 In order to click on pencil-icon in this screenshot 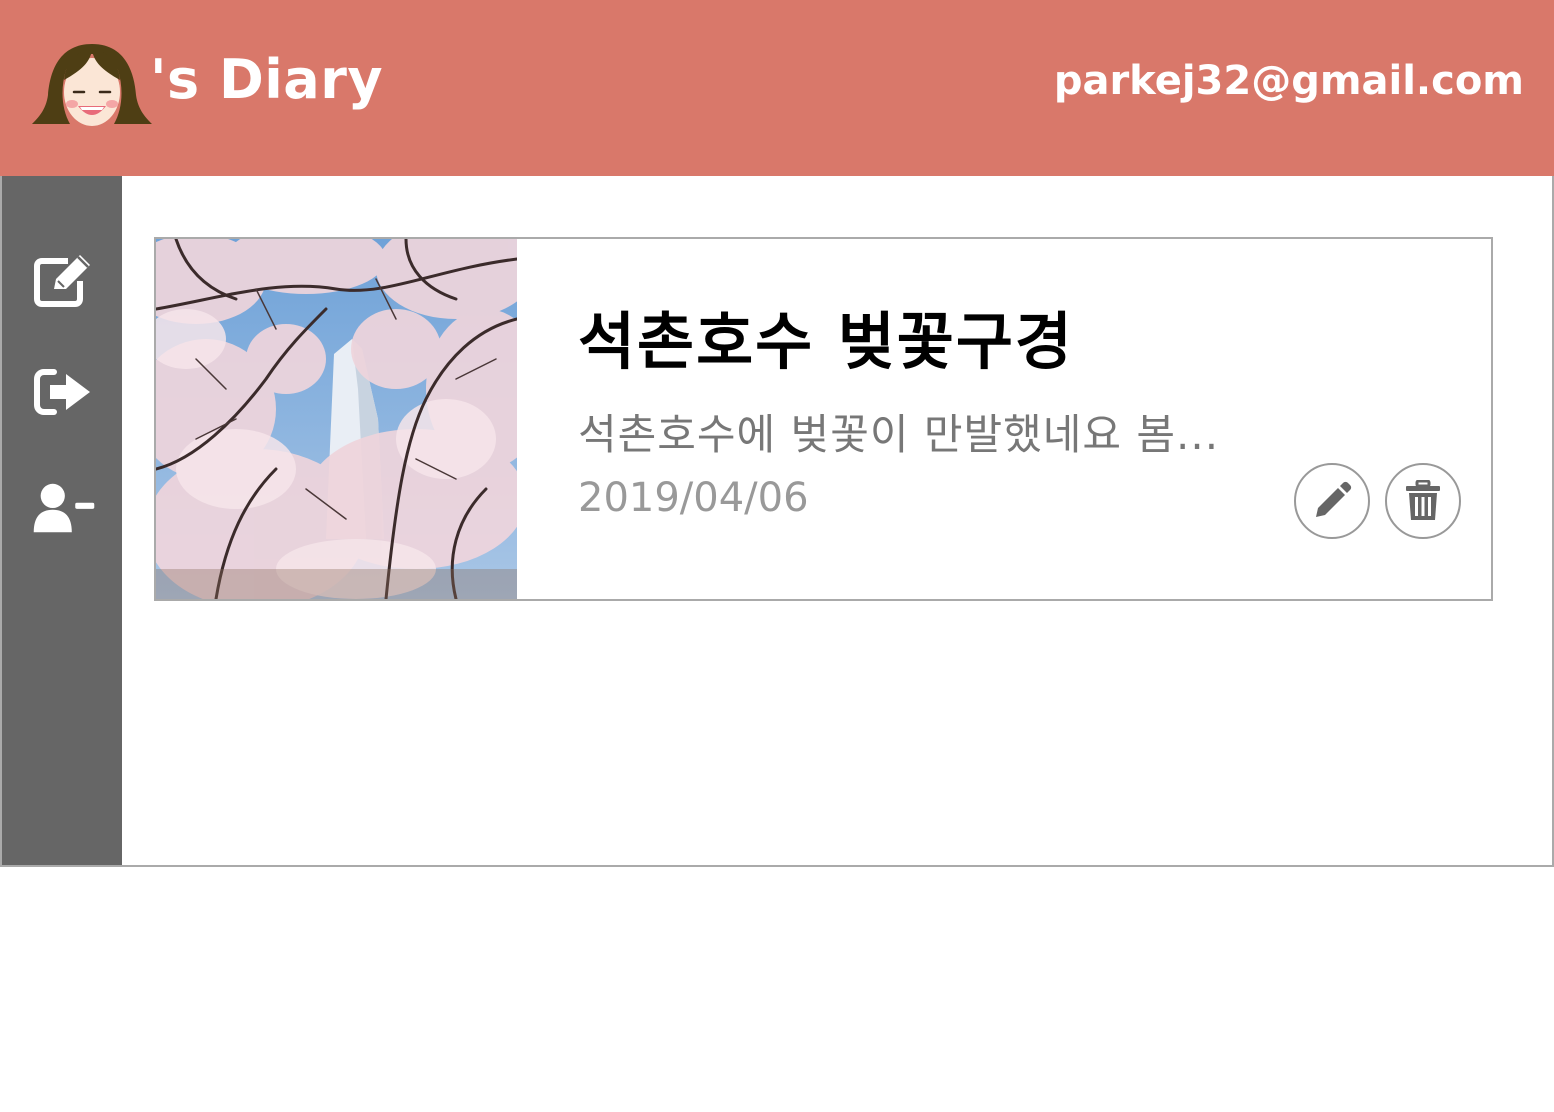, I will do `click(1334, 499)`.